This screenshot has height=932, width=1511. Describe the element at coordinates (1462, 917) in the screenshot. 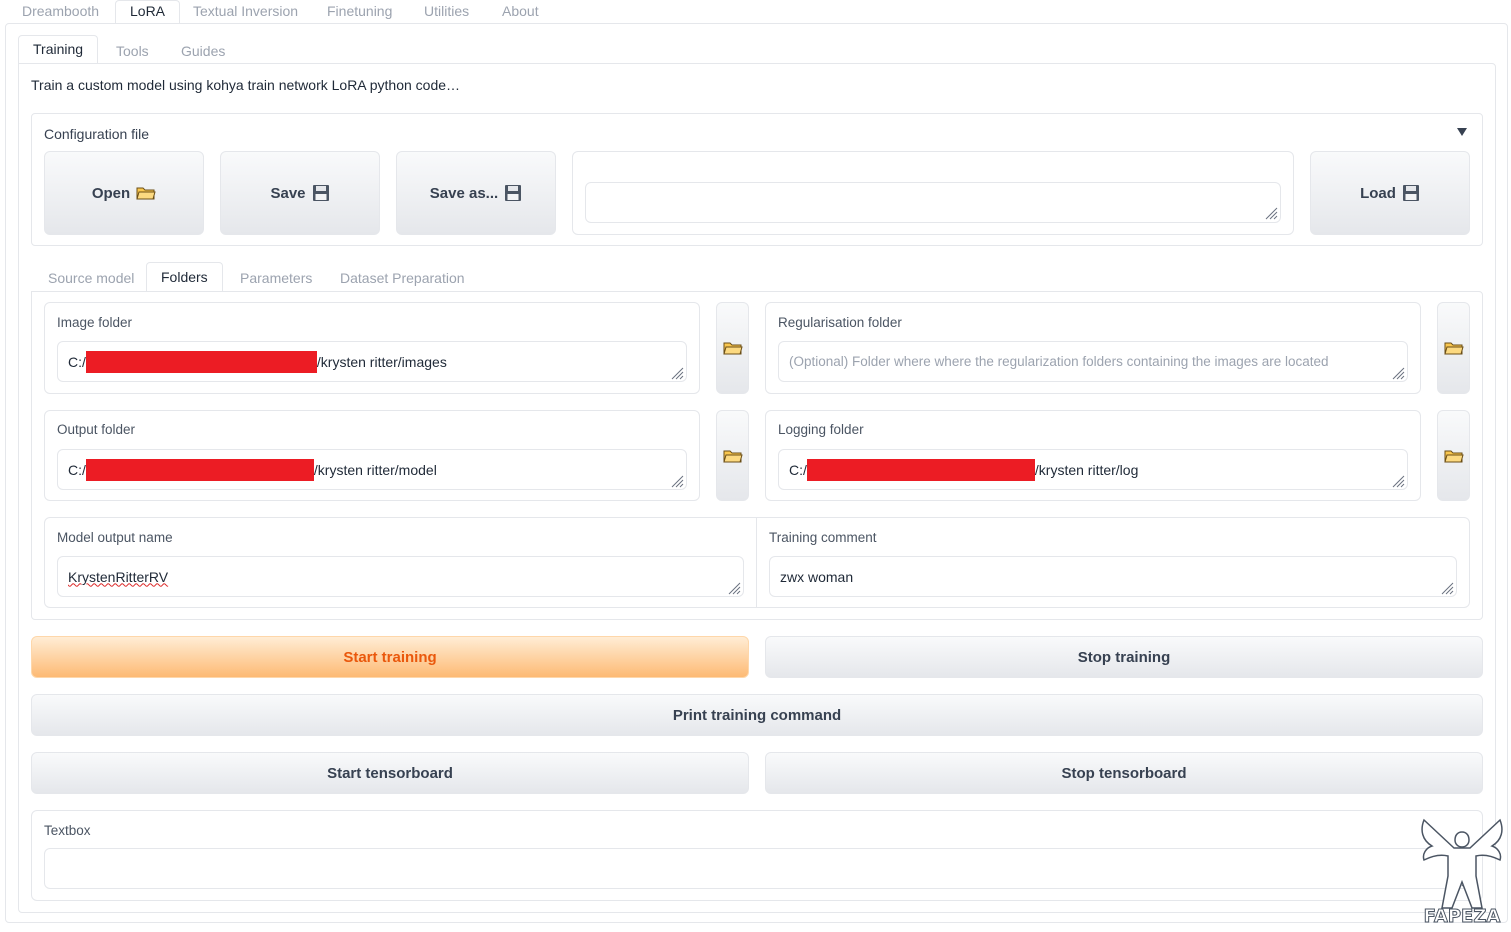

I see `watermark-text: FAPEZA` at that location.